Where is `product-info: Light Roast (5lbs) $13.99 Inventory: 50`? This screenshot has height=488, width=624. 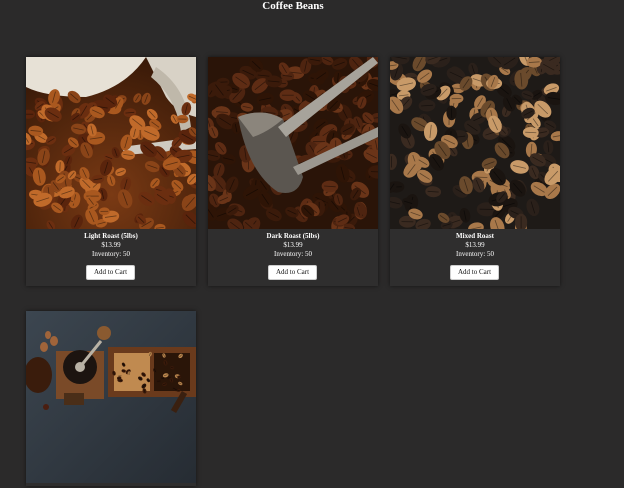
product-info: Light Roast (5lbs) $13.99 Inventory: 50 is located at coordinates (111, 245).